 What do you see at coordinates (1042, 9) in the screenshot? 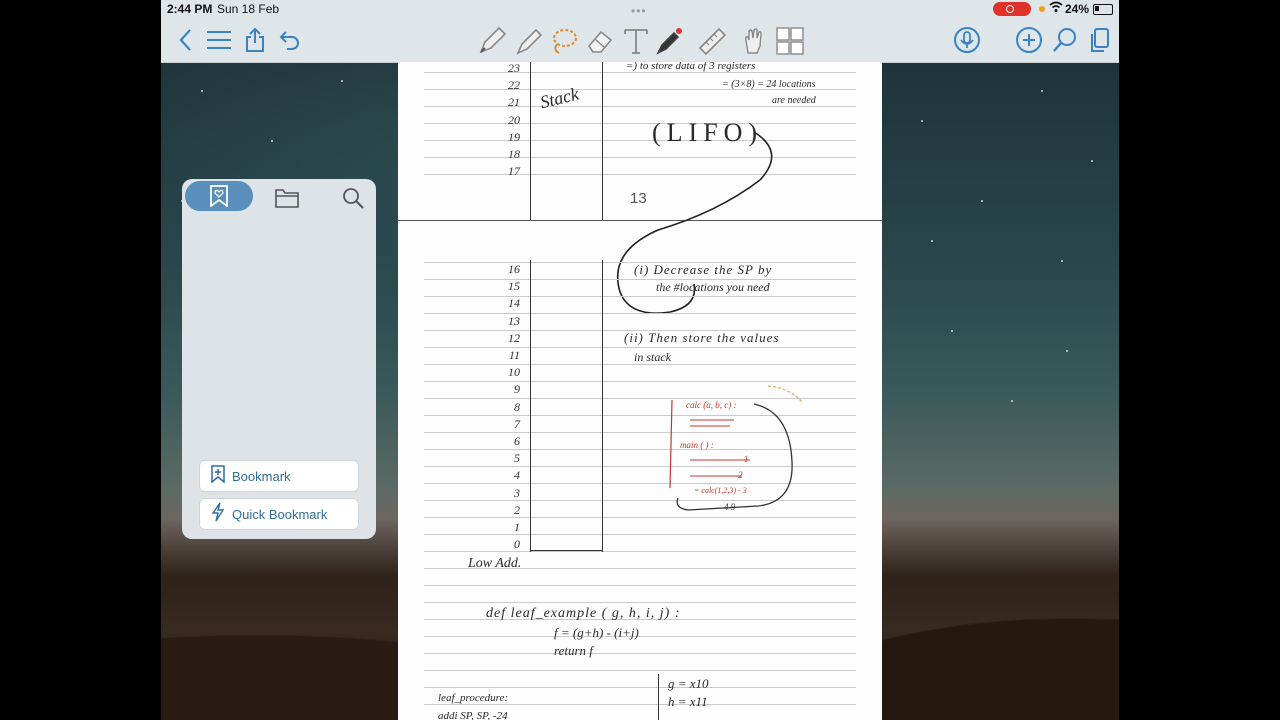
I see `mic-indicator-icon` at bounding box center [1042, 9].